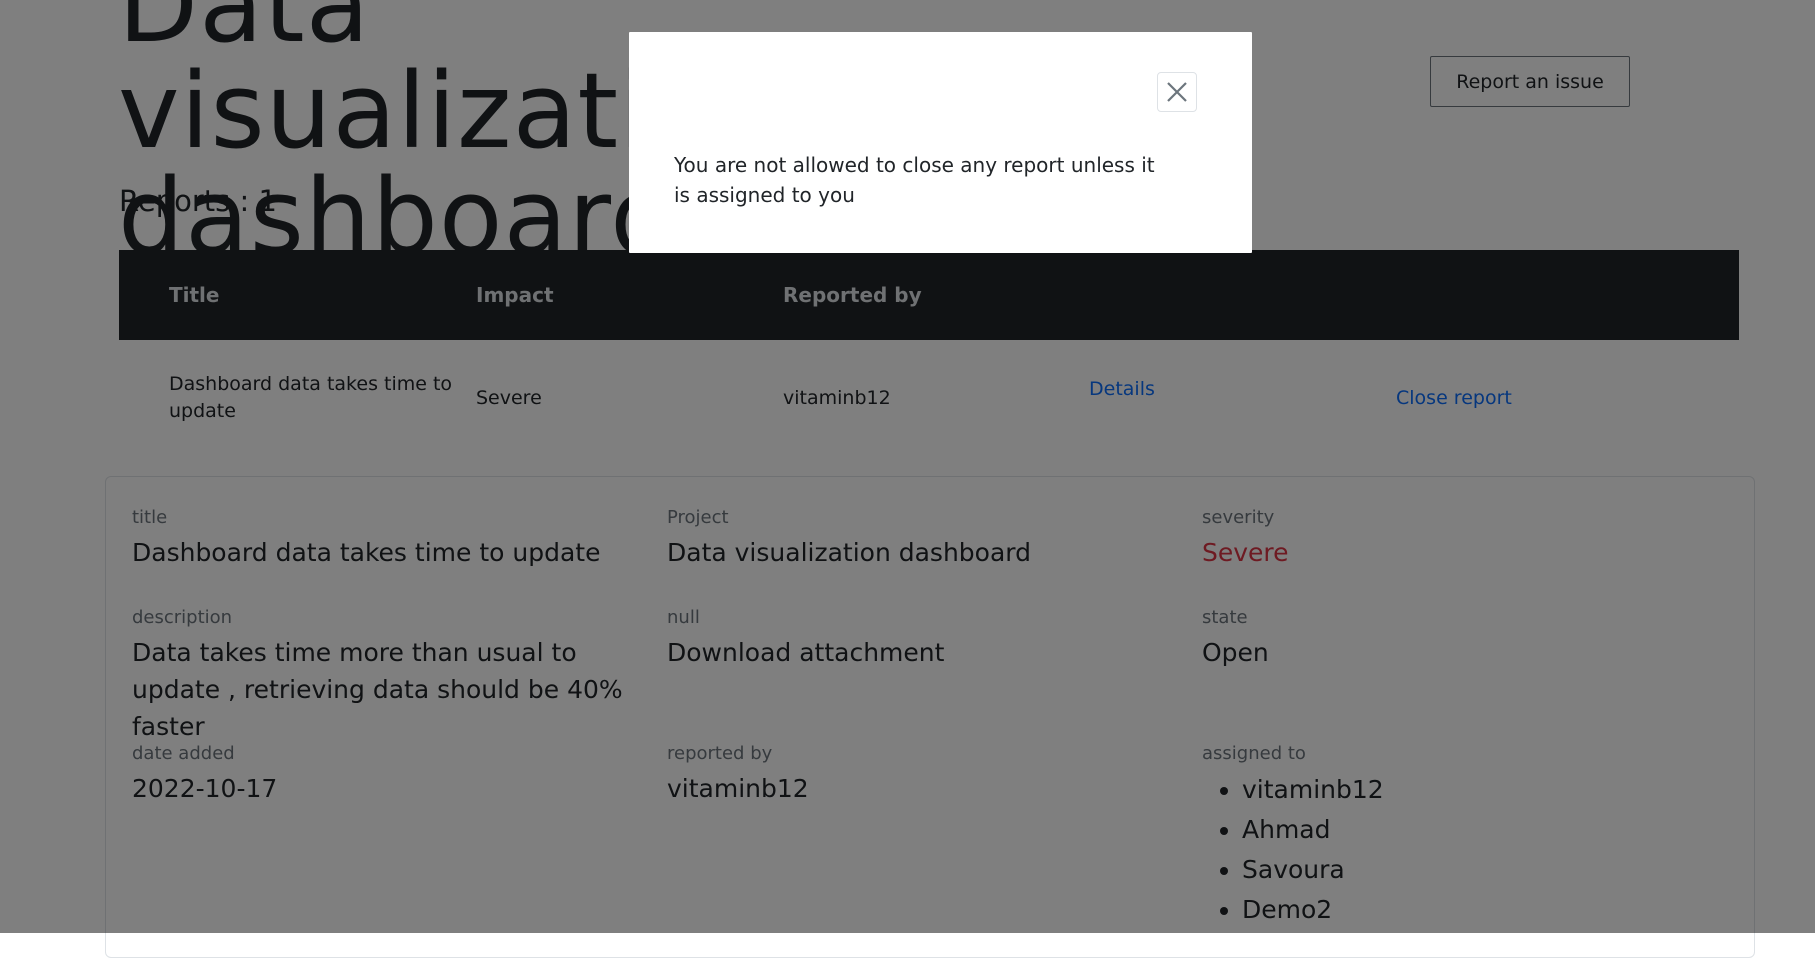  I want to click on modal-close-button, so click(1177, 92).